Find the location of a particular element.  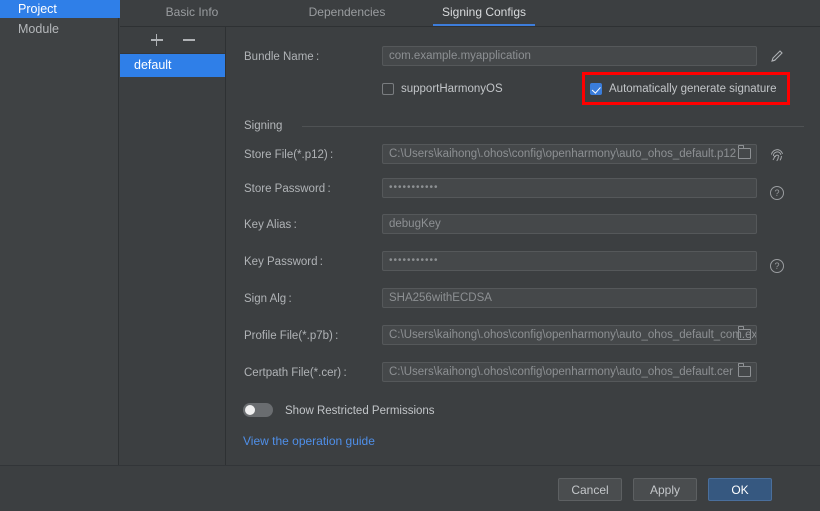

pencil-icon is located at coordinates (777, 56).